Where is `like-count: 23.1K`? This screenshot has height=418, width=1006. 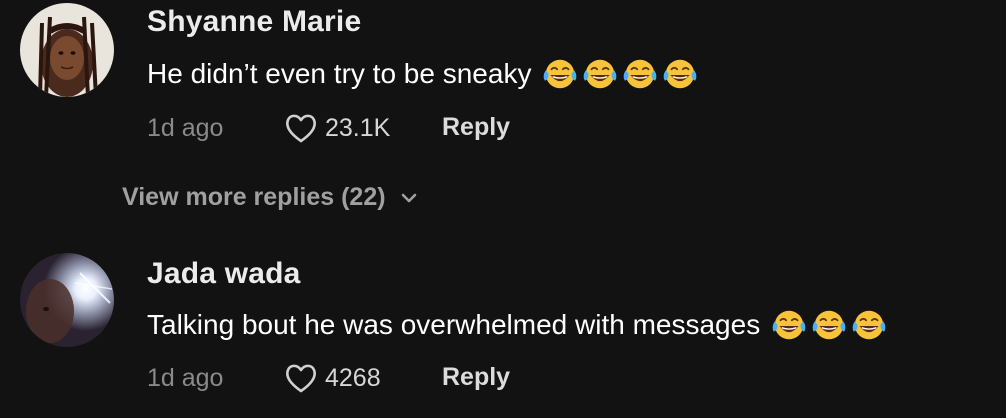 like-count: 23.1K is located at coordinates (358, 127).